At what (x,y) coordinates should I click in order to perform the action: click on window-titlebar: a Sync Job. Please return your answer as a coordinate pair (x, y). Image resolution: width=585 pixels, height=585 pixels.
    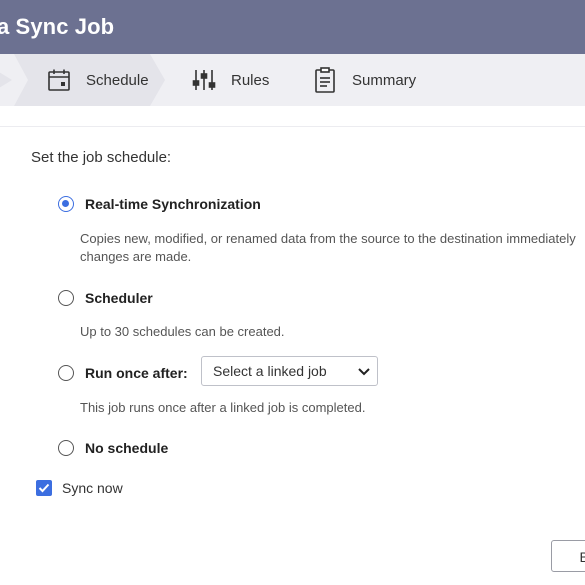
    Looking at the image, I should click on (292, 27).